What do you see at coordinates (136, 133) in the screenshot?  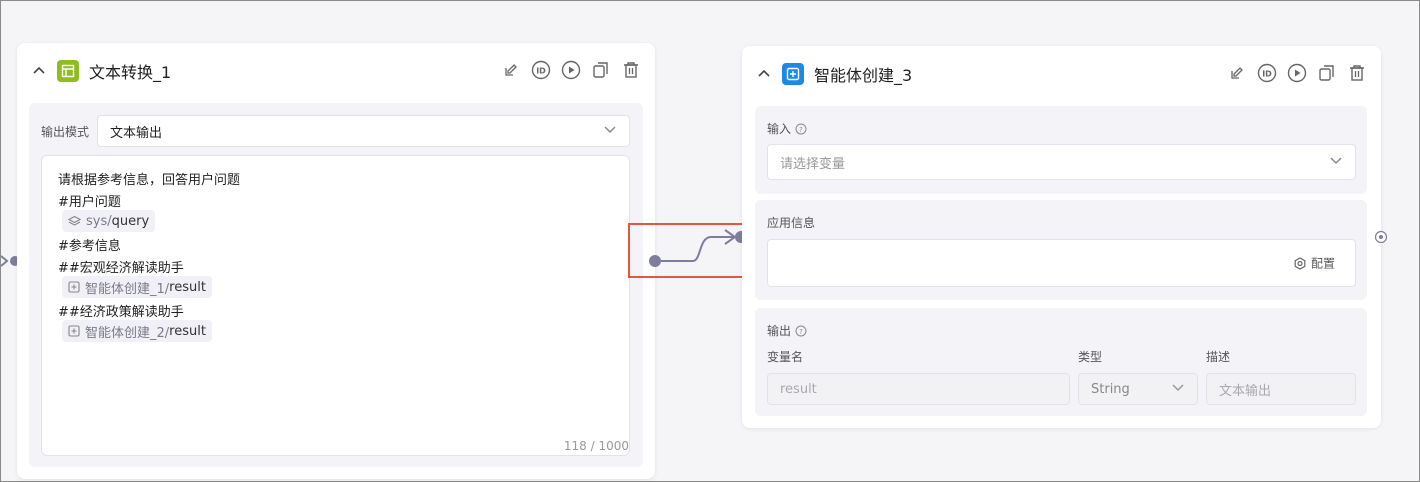 I see `output-mode-value: 文本输出` at bounding box center [136, 133].